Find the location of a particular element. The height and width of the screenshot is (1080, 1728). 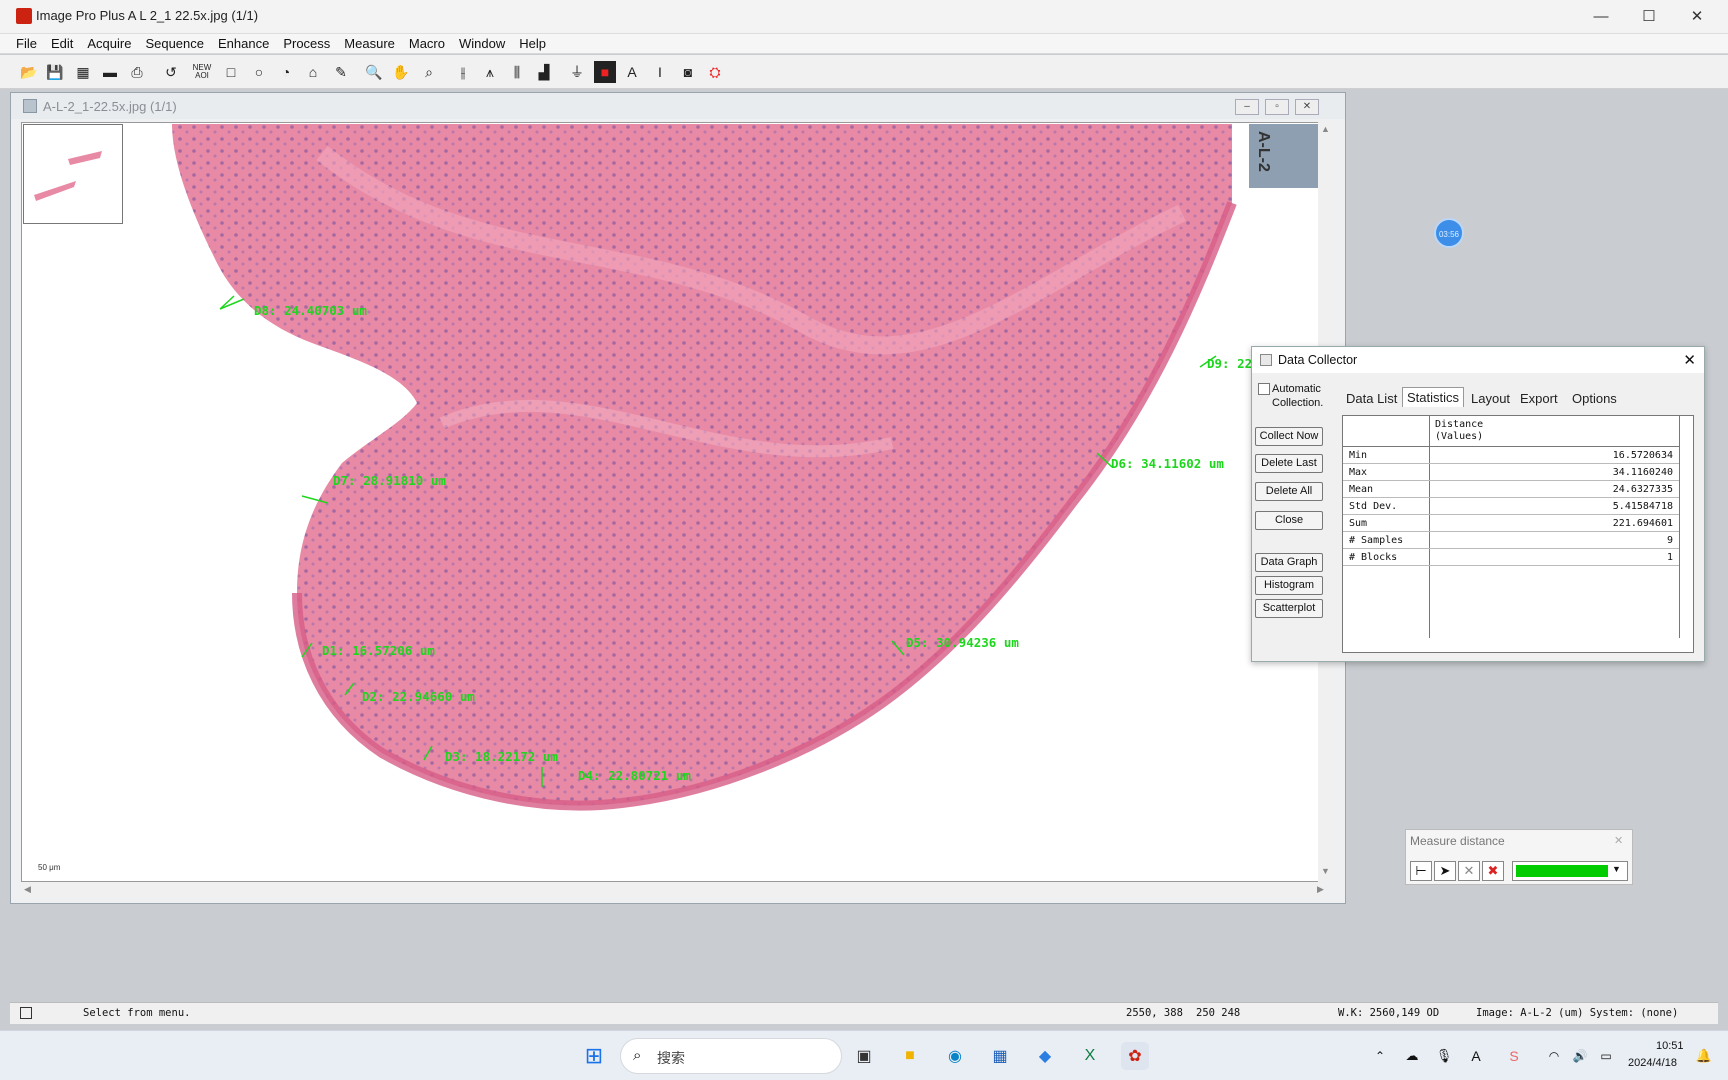

delete-measure-icon: ✕ is located at coordinates (1469, 871).